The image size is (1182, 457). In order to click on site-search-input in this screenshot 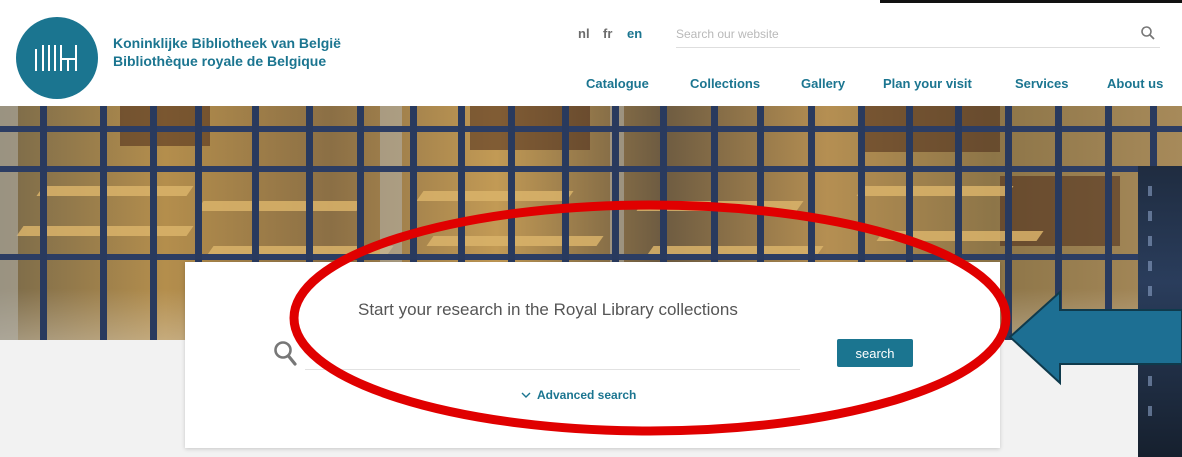, I will do `click(896, 34)`.